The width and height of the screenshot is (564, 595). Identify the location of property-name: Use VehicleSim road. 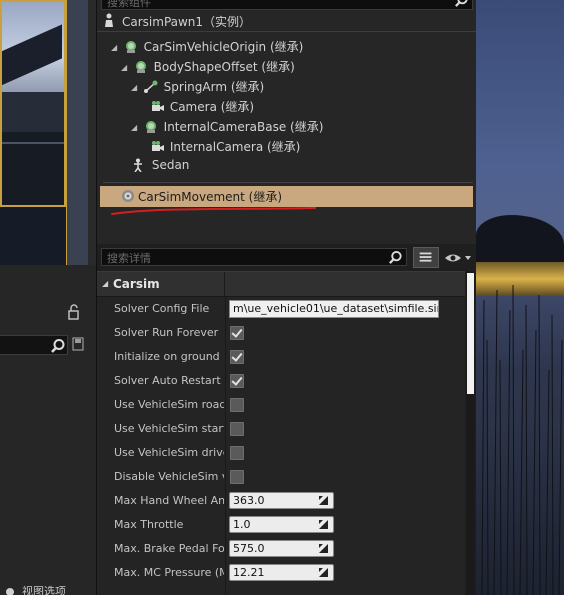
(169, 404).